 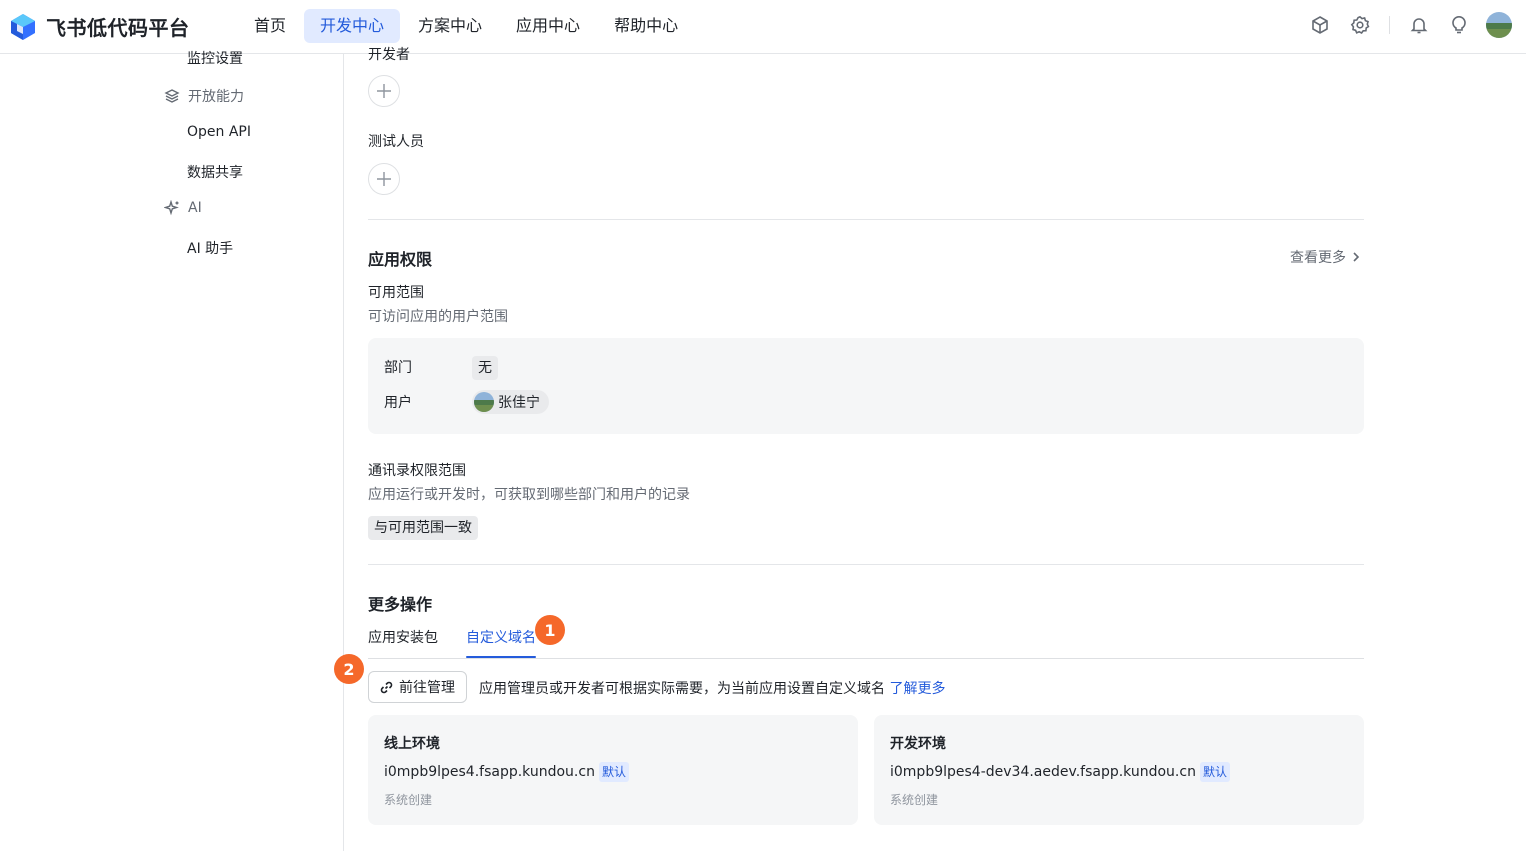 What do you see at coordinates (1320, 25) in the screenshot?
I see `cube-icon` at bounding box center [1320, 25].